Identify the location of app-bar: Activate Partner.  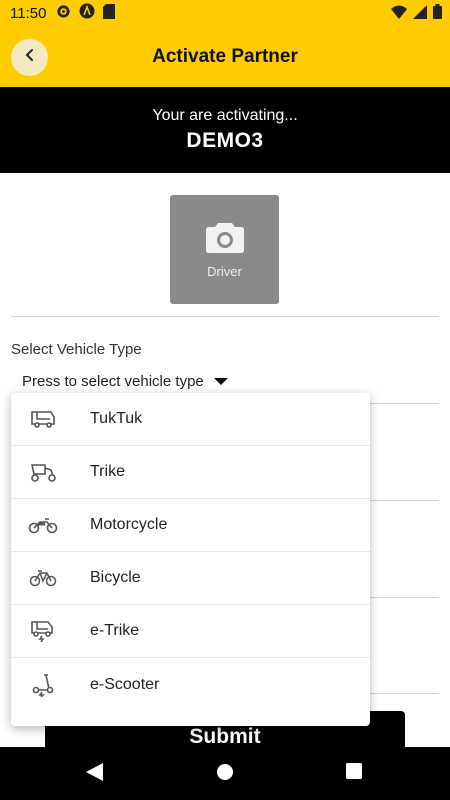
(225, 57).